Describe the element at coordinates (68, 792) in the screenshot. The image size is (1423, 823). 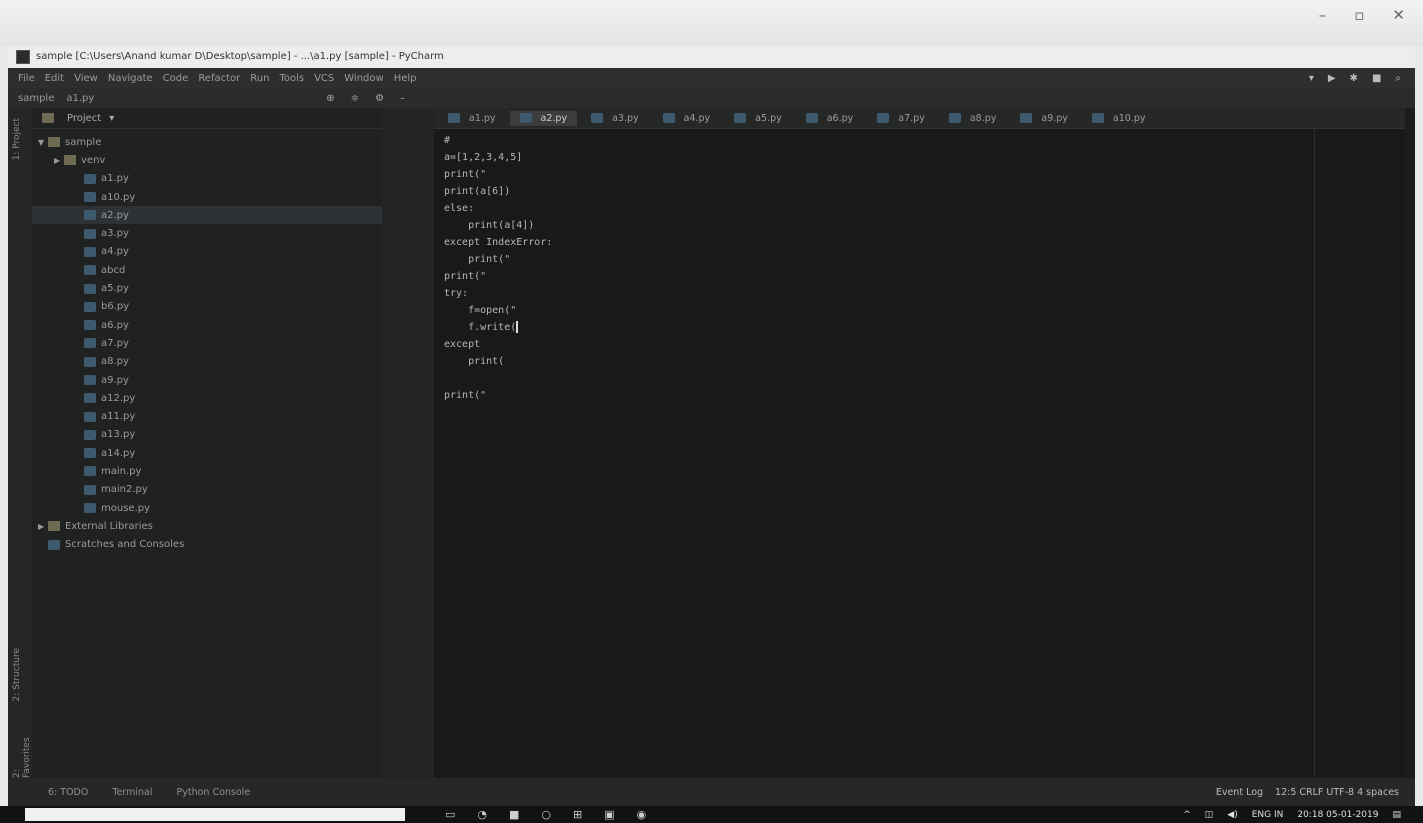
I see `todo-tool-button: 6: TODO` at that location.